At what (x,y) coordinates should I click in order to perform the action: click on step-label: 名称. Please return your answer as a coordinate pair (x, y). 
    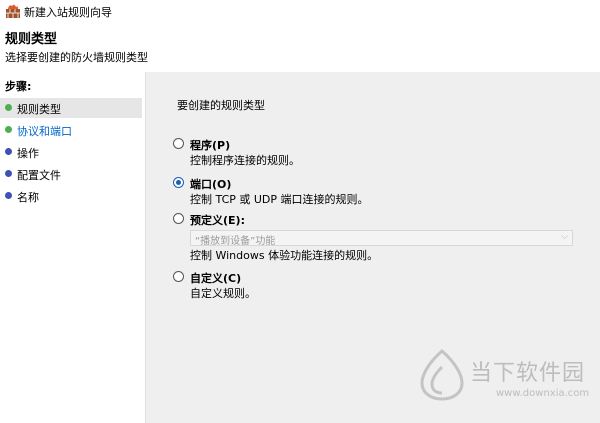
    Looking at the image, I should click on (28, 197).